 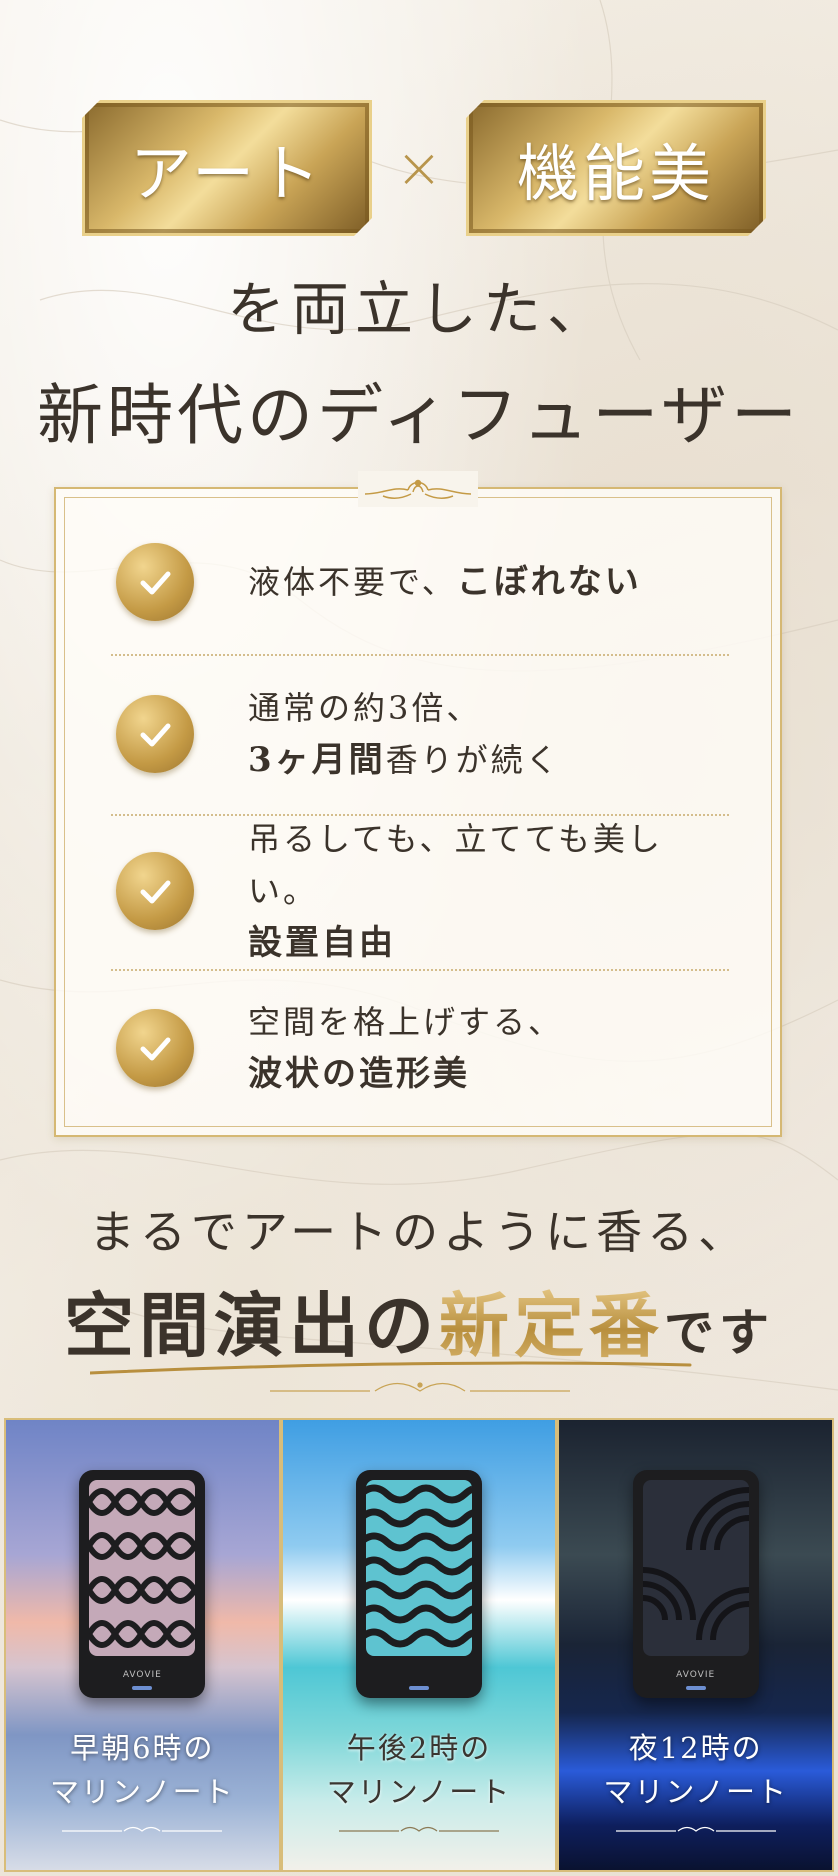 What do you see at coordinates (695, 1568) in the screenshot?
I see `arc-pattern` at bounding box center [695, 1568].